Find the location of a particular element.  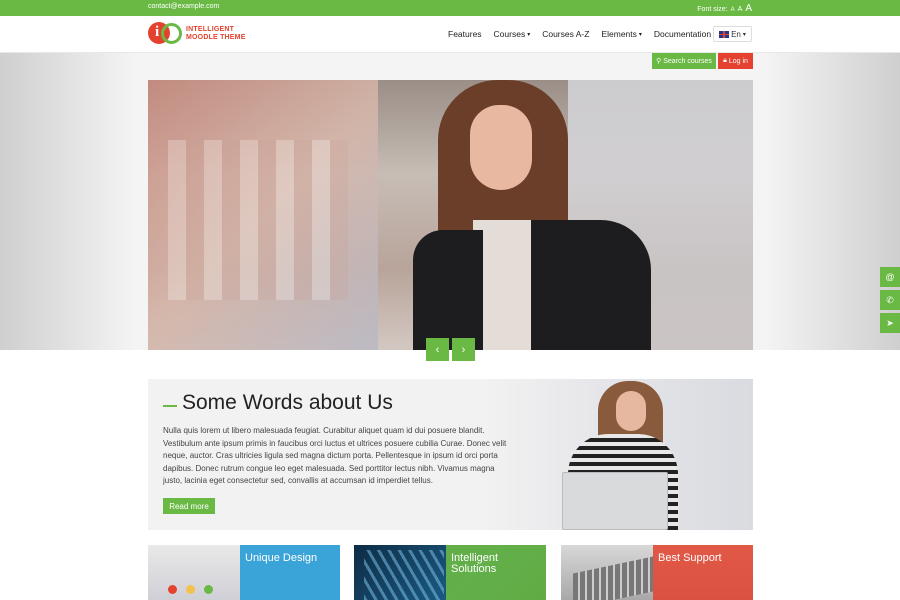

hero-person-image is located at coordinates (533, 215).